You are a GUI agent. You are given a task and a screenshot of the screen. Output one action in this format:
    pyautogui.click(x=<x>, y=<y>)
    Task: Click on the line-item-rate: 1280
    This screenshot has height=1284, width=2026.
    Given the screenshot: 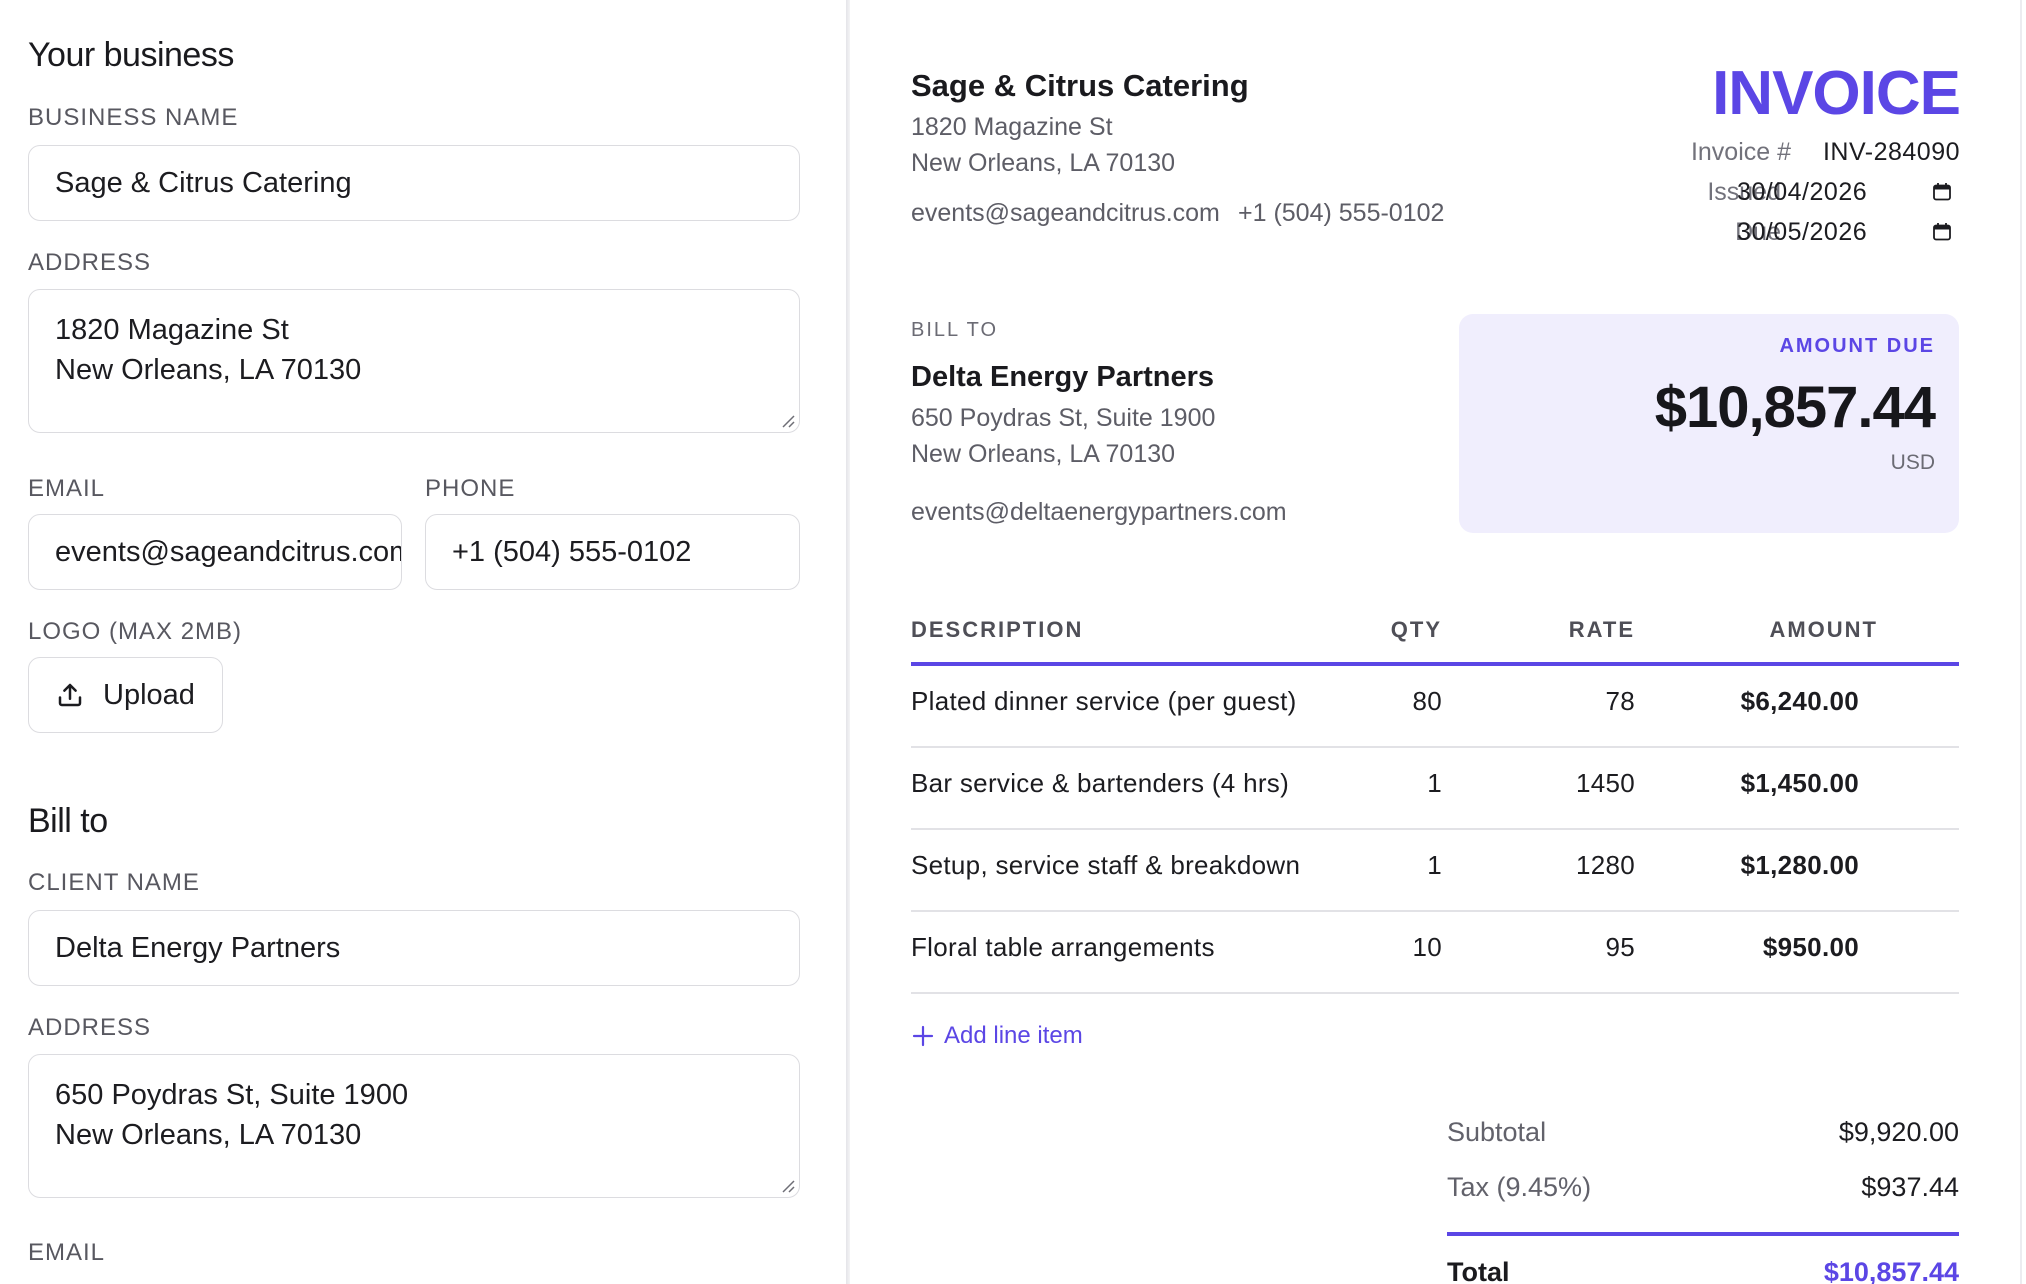 What is the action you would take?
    pyautogui.click(x=1605, y=865)
    